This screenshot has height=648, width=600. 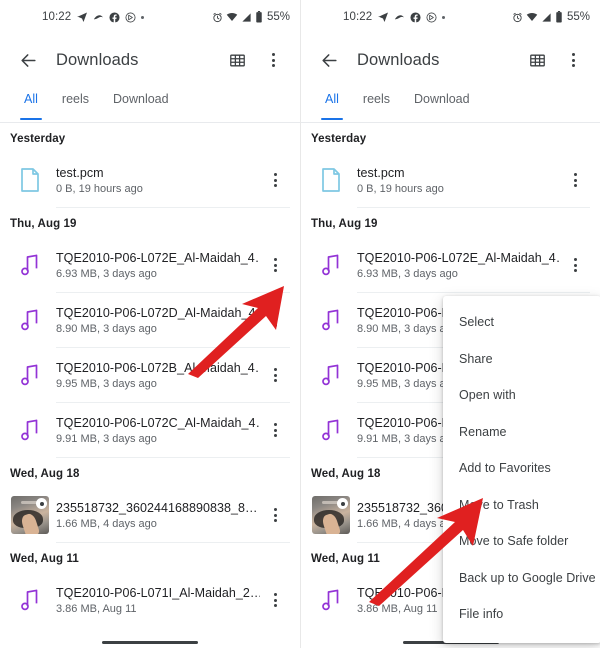 What do you see at coordinates (155, 180) in the screenshot?
I see `list-item-meta: test.pcm 0 B, 19 hours ago` at bounding box center [155, 180].